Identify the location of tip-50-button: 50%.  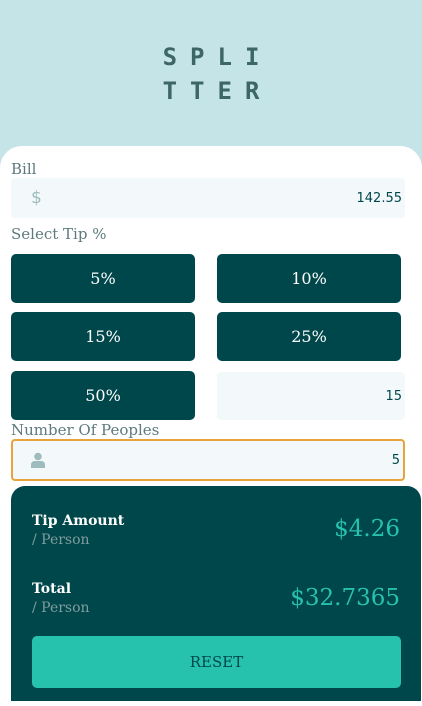
(103, 395).